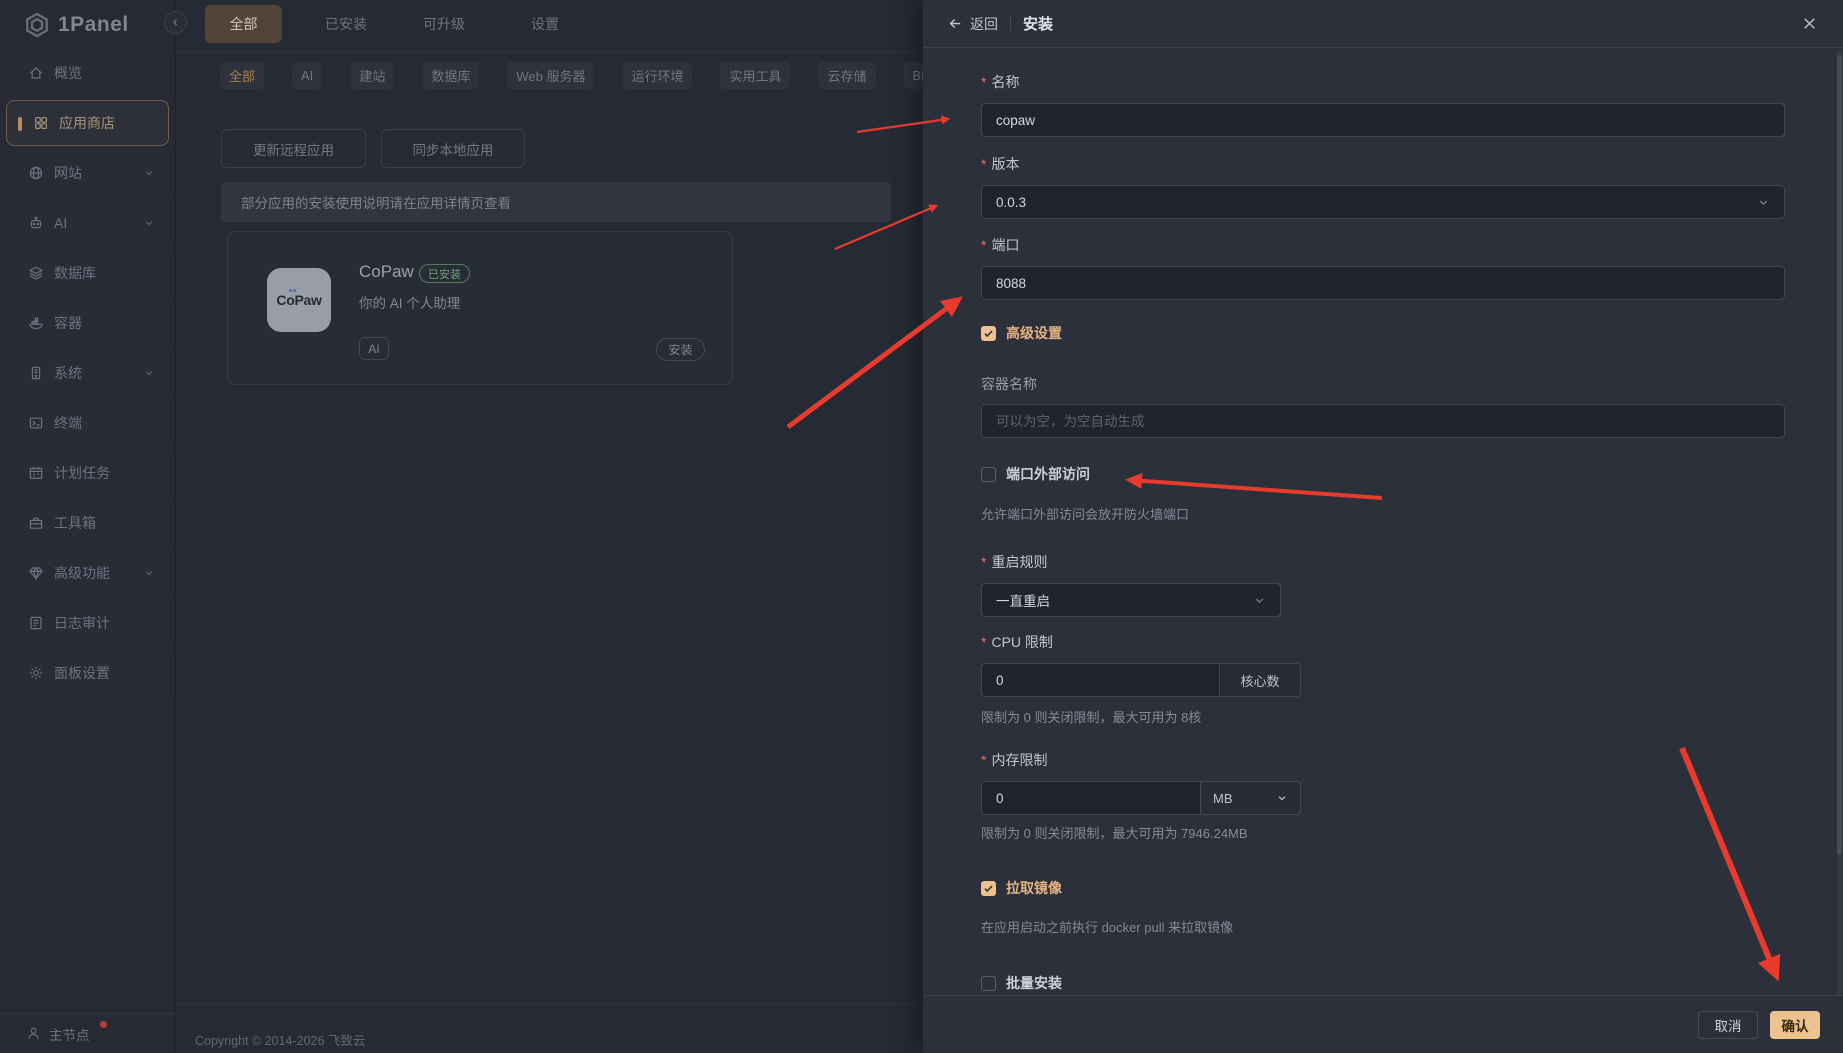  What do you see at coordinates (87, 73) in the screenshot?
I see `sidebar-item-overview: 概览` at bounding box center [87, 73].